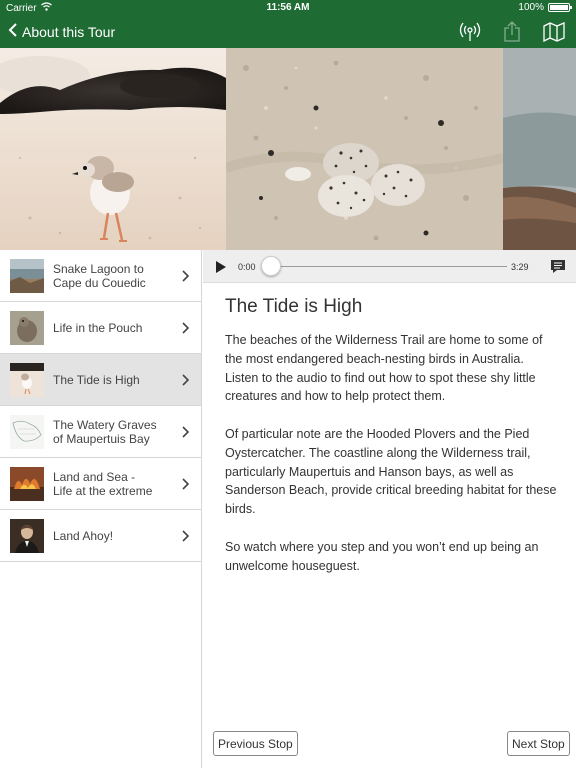 The image size is (576, 768). I want to click on coast-photo, so click(539, 149).